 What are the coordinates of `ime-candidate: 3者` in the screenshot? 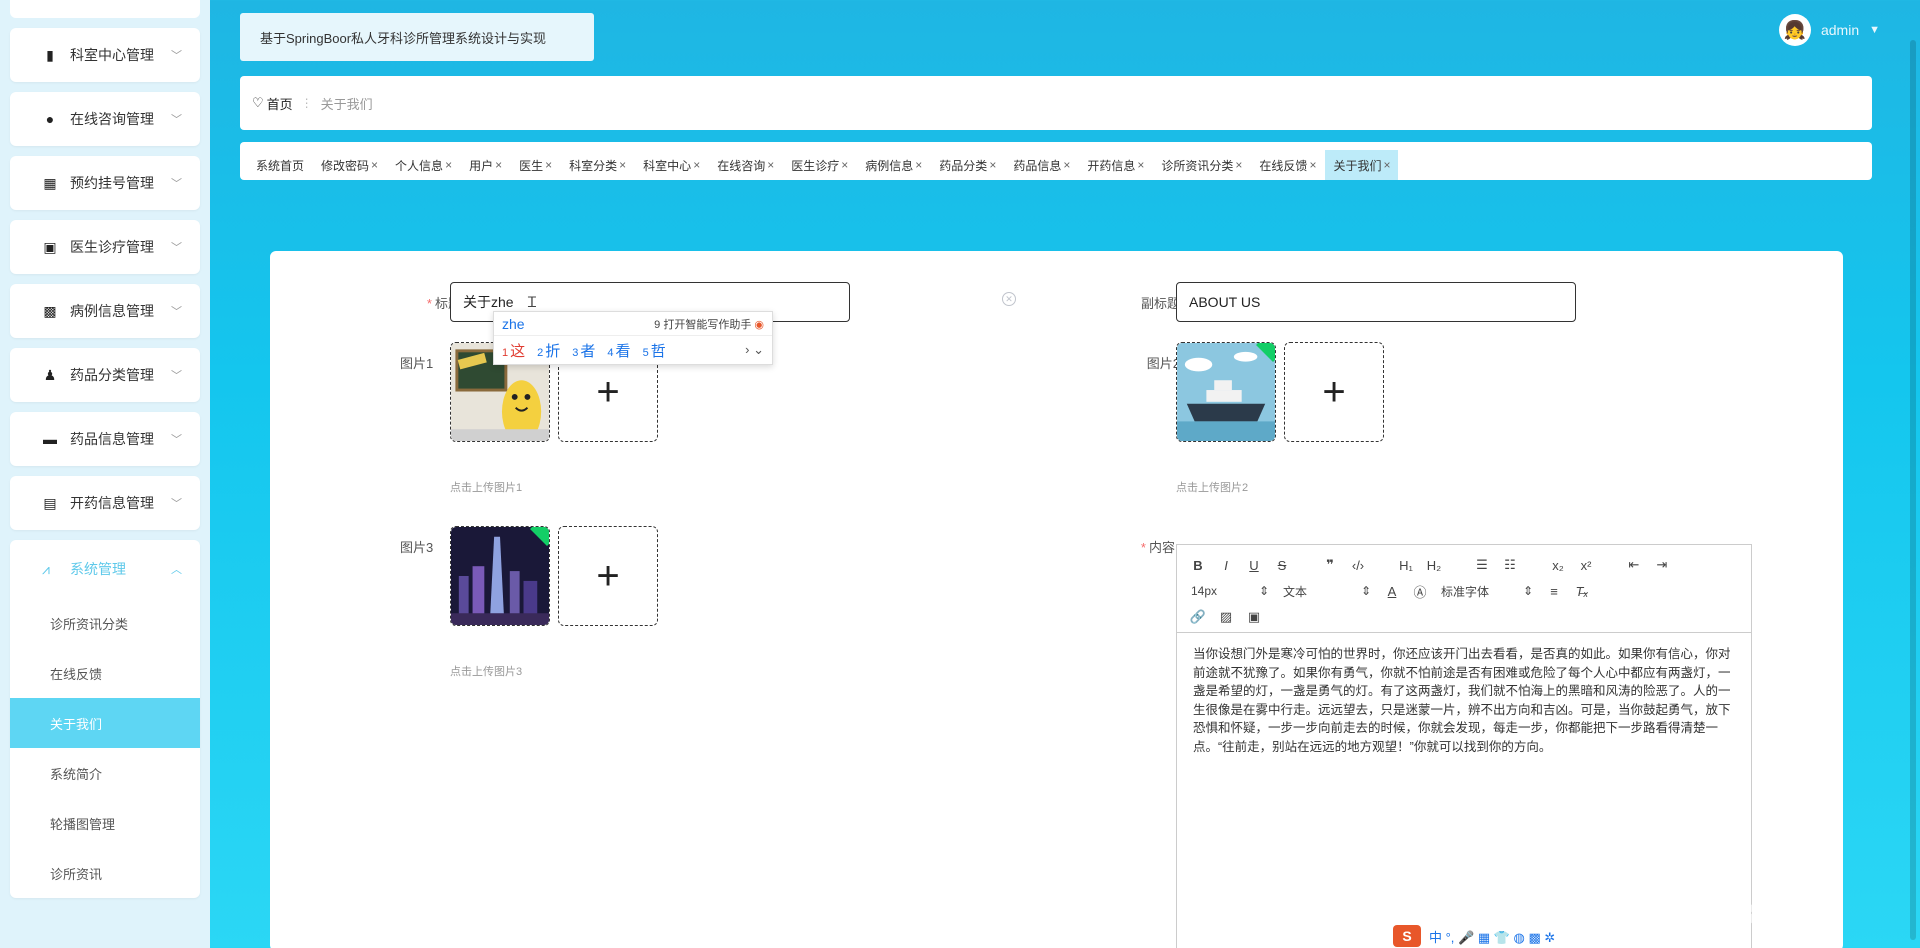 It's located at (583, 350).